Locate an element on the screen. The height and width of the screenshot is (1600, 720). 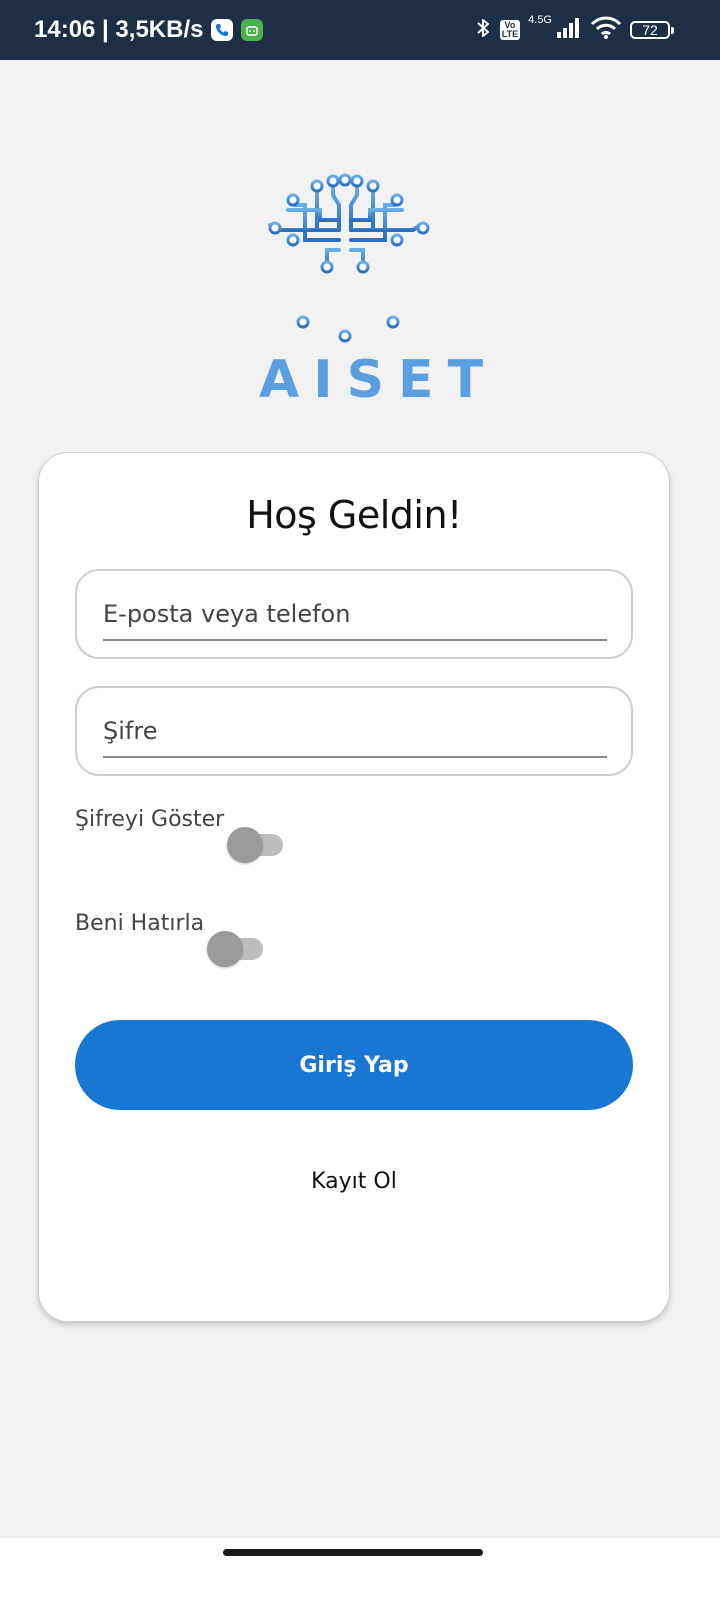
show-password-toggle is located at coordinates (256, 845).